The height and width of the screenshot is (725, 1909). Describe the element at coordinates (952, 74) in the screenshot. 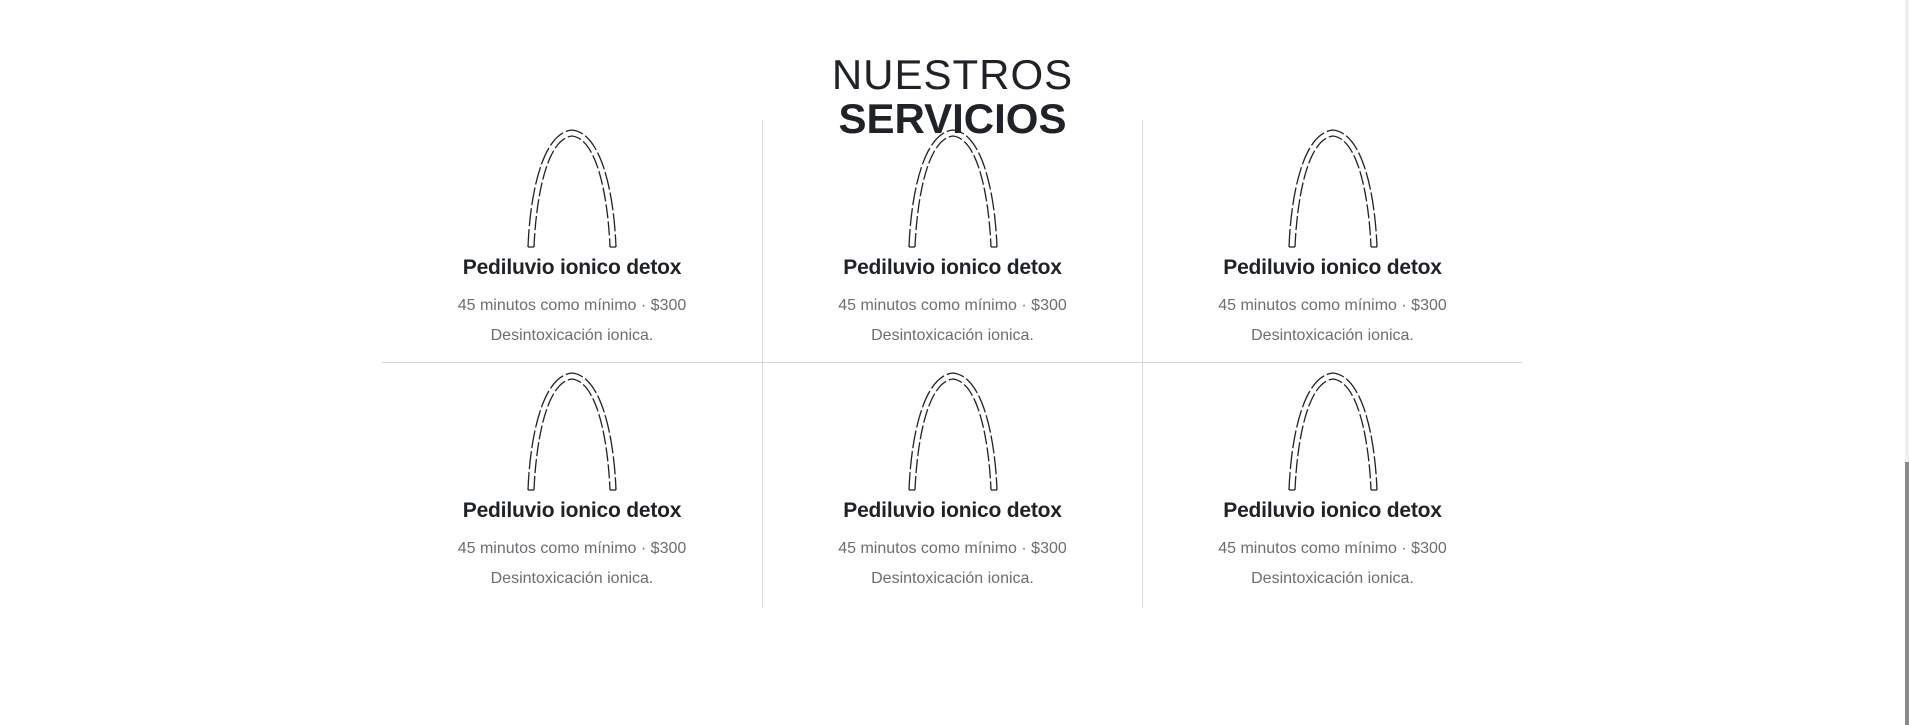

I see `heading-line-1: NUESTROS` at that location.